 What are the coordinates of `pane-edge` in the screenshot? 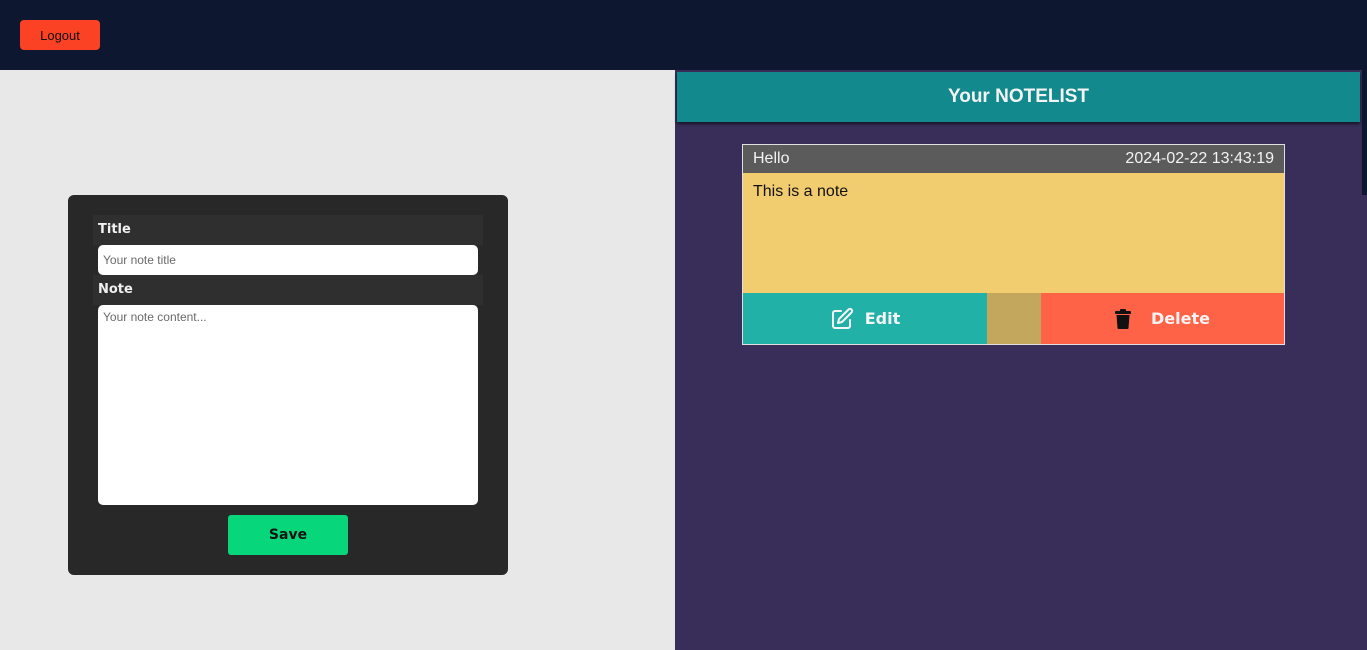 It's located at (1364, 132).